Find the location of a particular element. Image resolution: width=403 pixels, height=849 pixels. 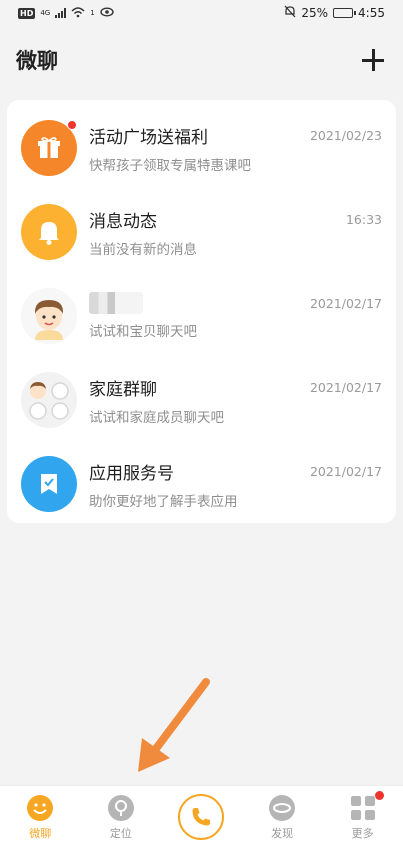

nav-item-location: 定位 is located at coordinates (121, 817).